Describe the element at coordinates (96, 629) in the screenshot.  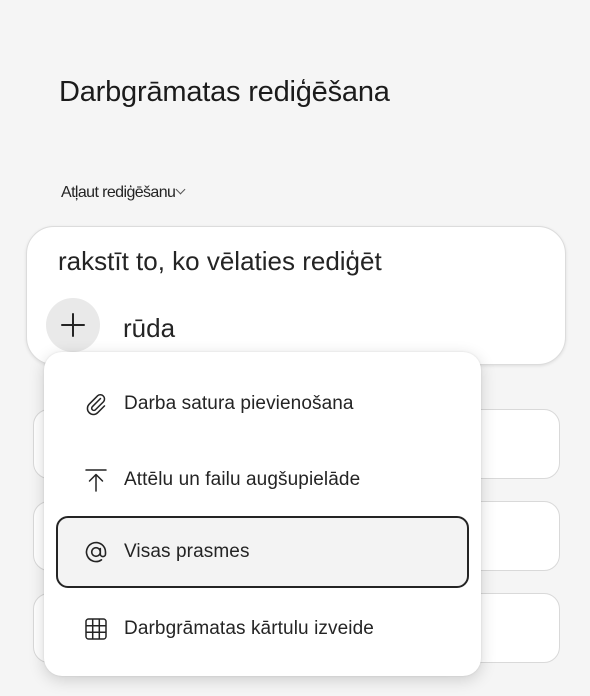
I see `grid-icon` at that location.